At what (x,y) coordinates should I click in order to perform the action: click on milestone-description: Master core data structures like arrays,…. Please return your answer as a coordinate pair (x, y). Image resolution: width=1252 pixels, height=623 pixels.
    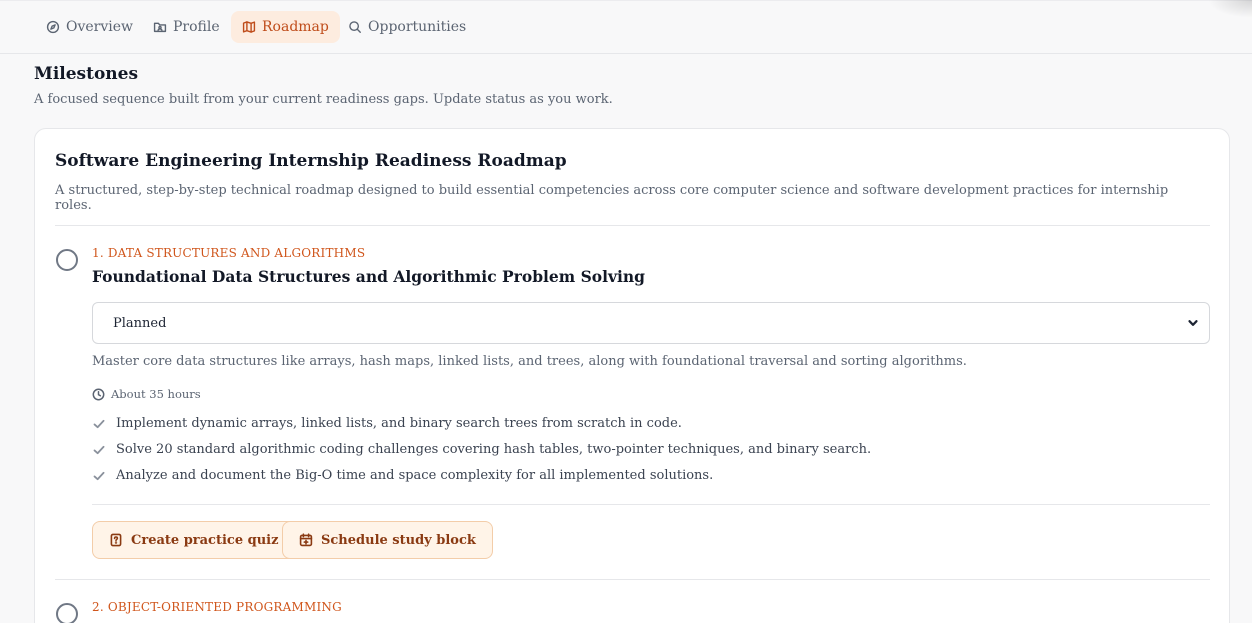
    Looking at the image, I should click on (529, 361).